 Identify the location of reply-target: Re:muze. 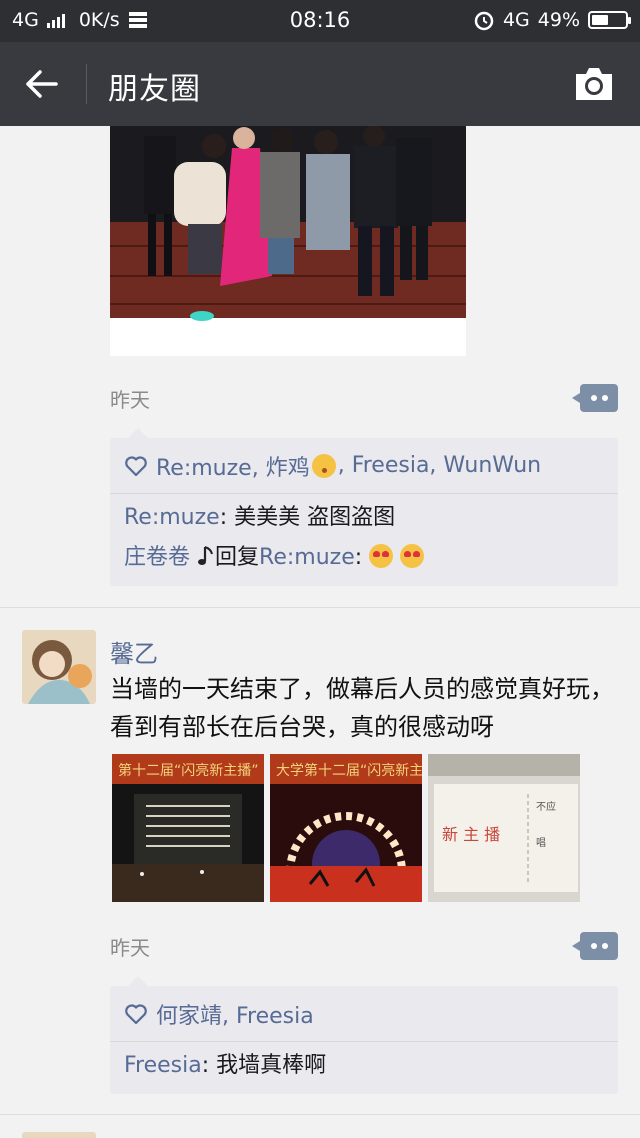
(307, 557).